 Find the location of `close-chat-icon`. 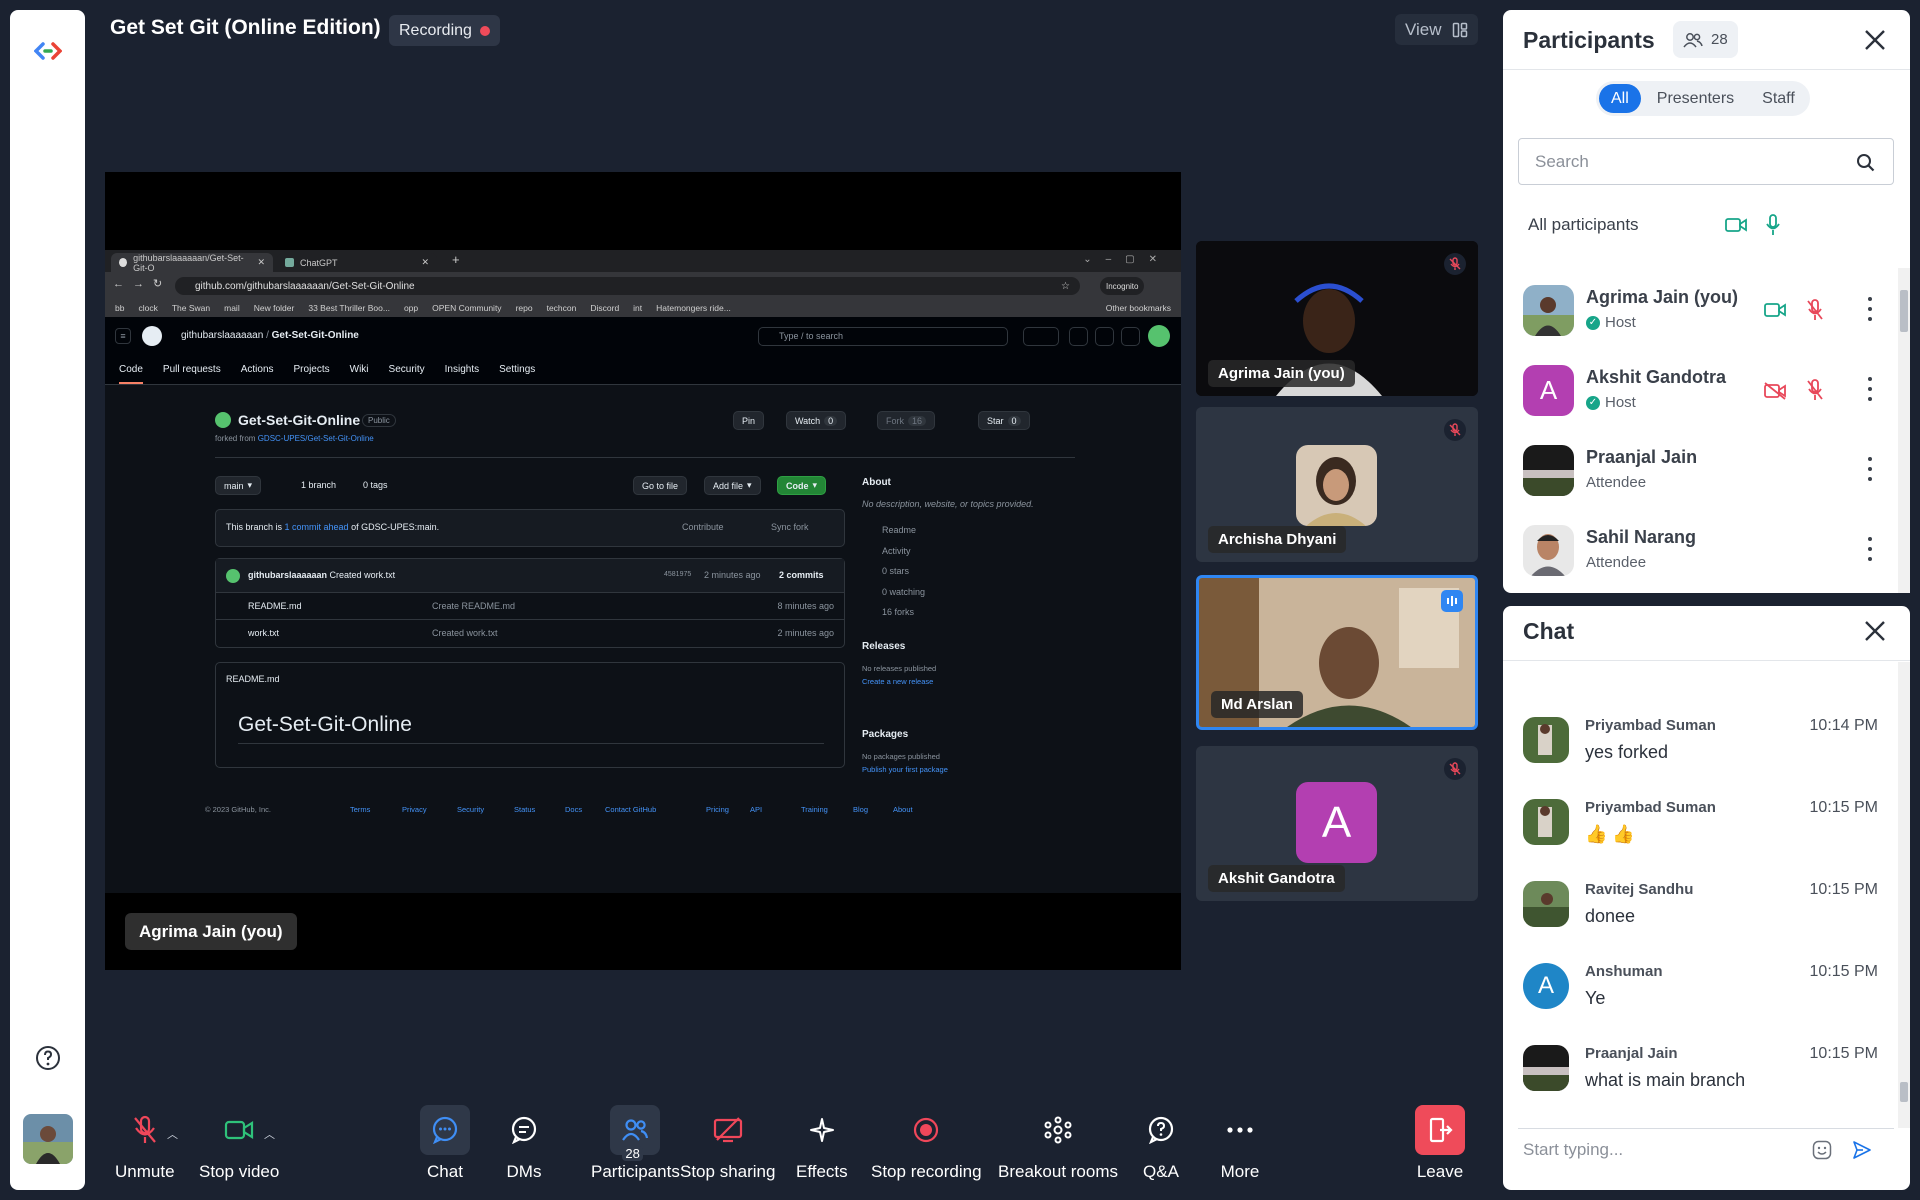

close-chat-icon is located at coordinates (1875, 631).